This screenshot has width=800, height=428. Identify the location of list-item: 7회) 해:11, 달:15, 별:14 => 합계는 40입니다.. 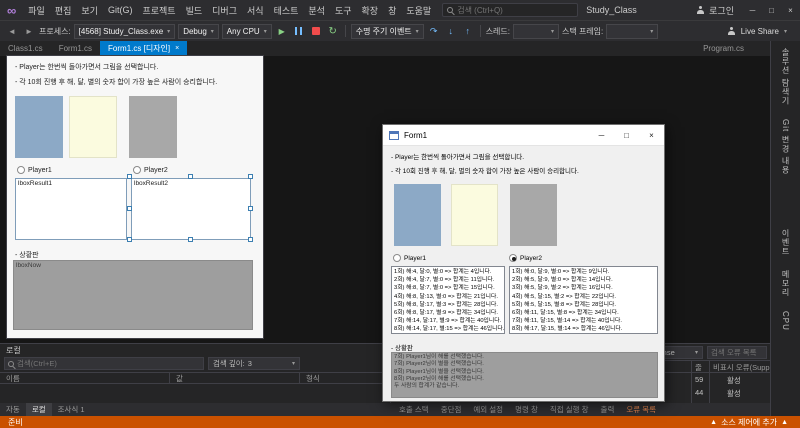
(583, 321).